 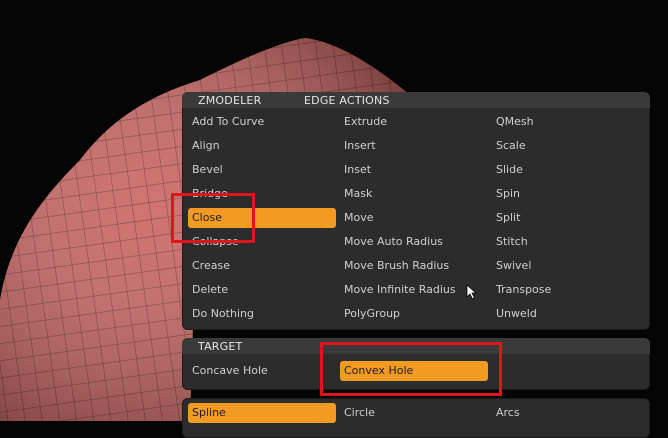 I want to click on action-bevel: Bevel, so click(x=262, y=170).